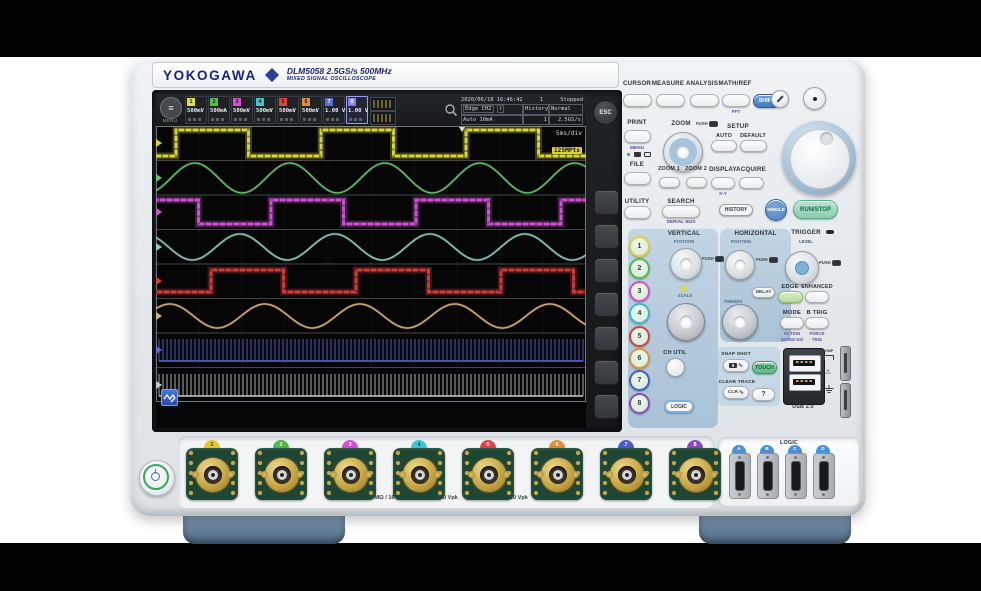  Describe the element at coordinates (740, 476) in the screenshot. I see `logic-port-A` at that location.